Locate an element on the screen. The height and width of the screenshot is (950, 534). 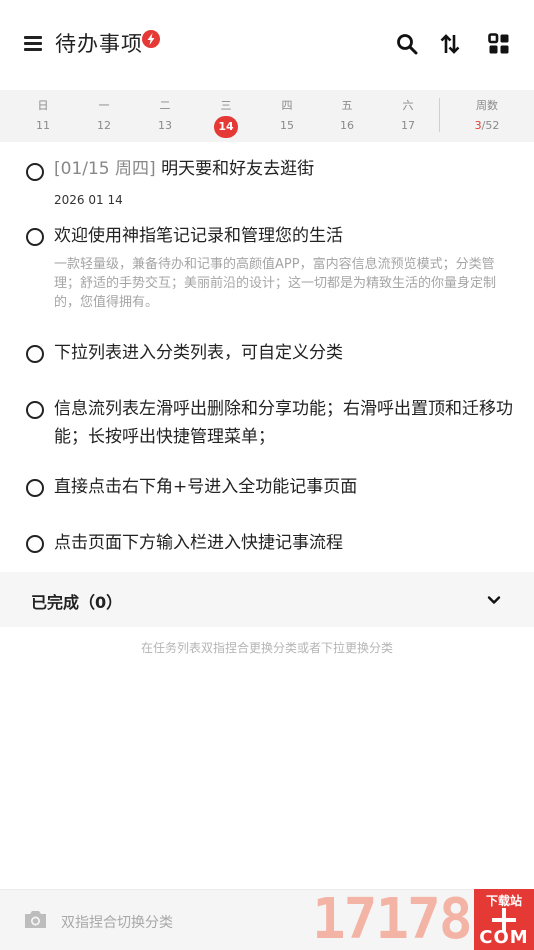
day-number: 16 is located at coordinates (347, 125).